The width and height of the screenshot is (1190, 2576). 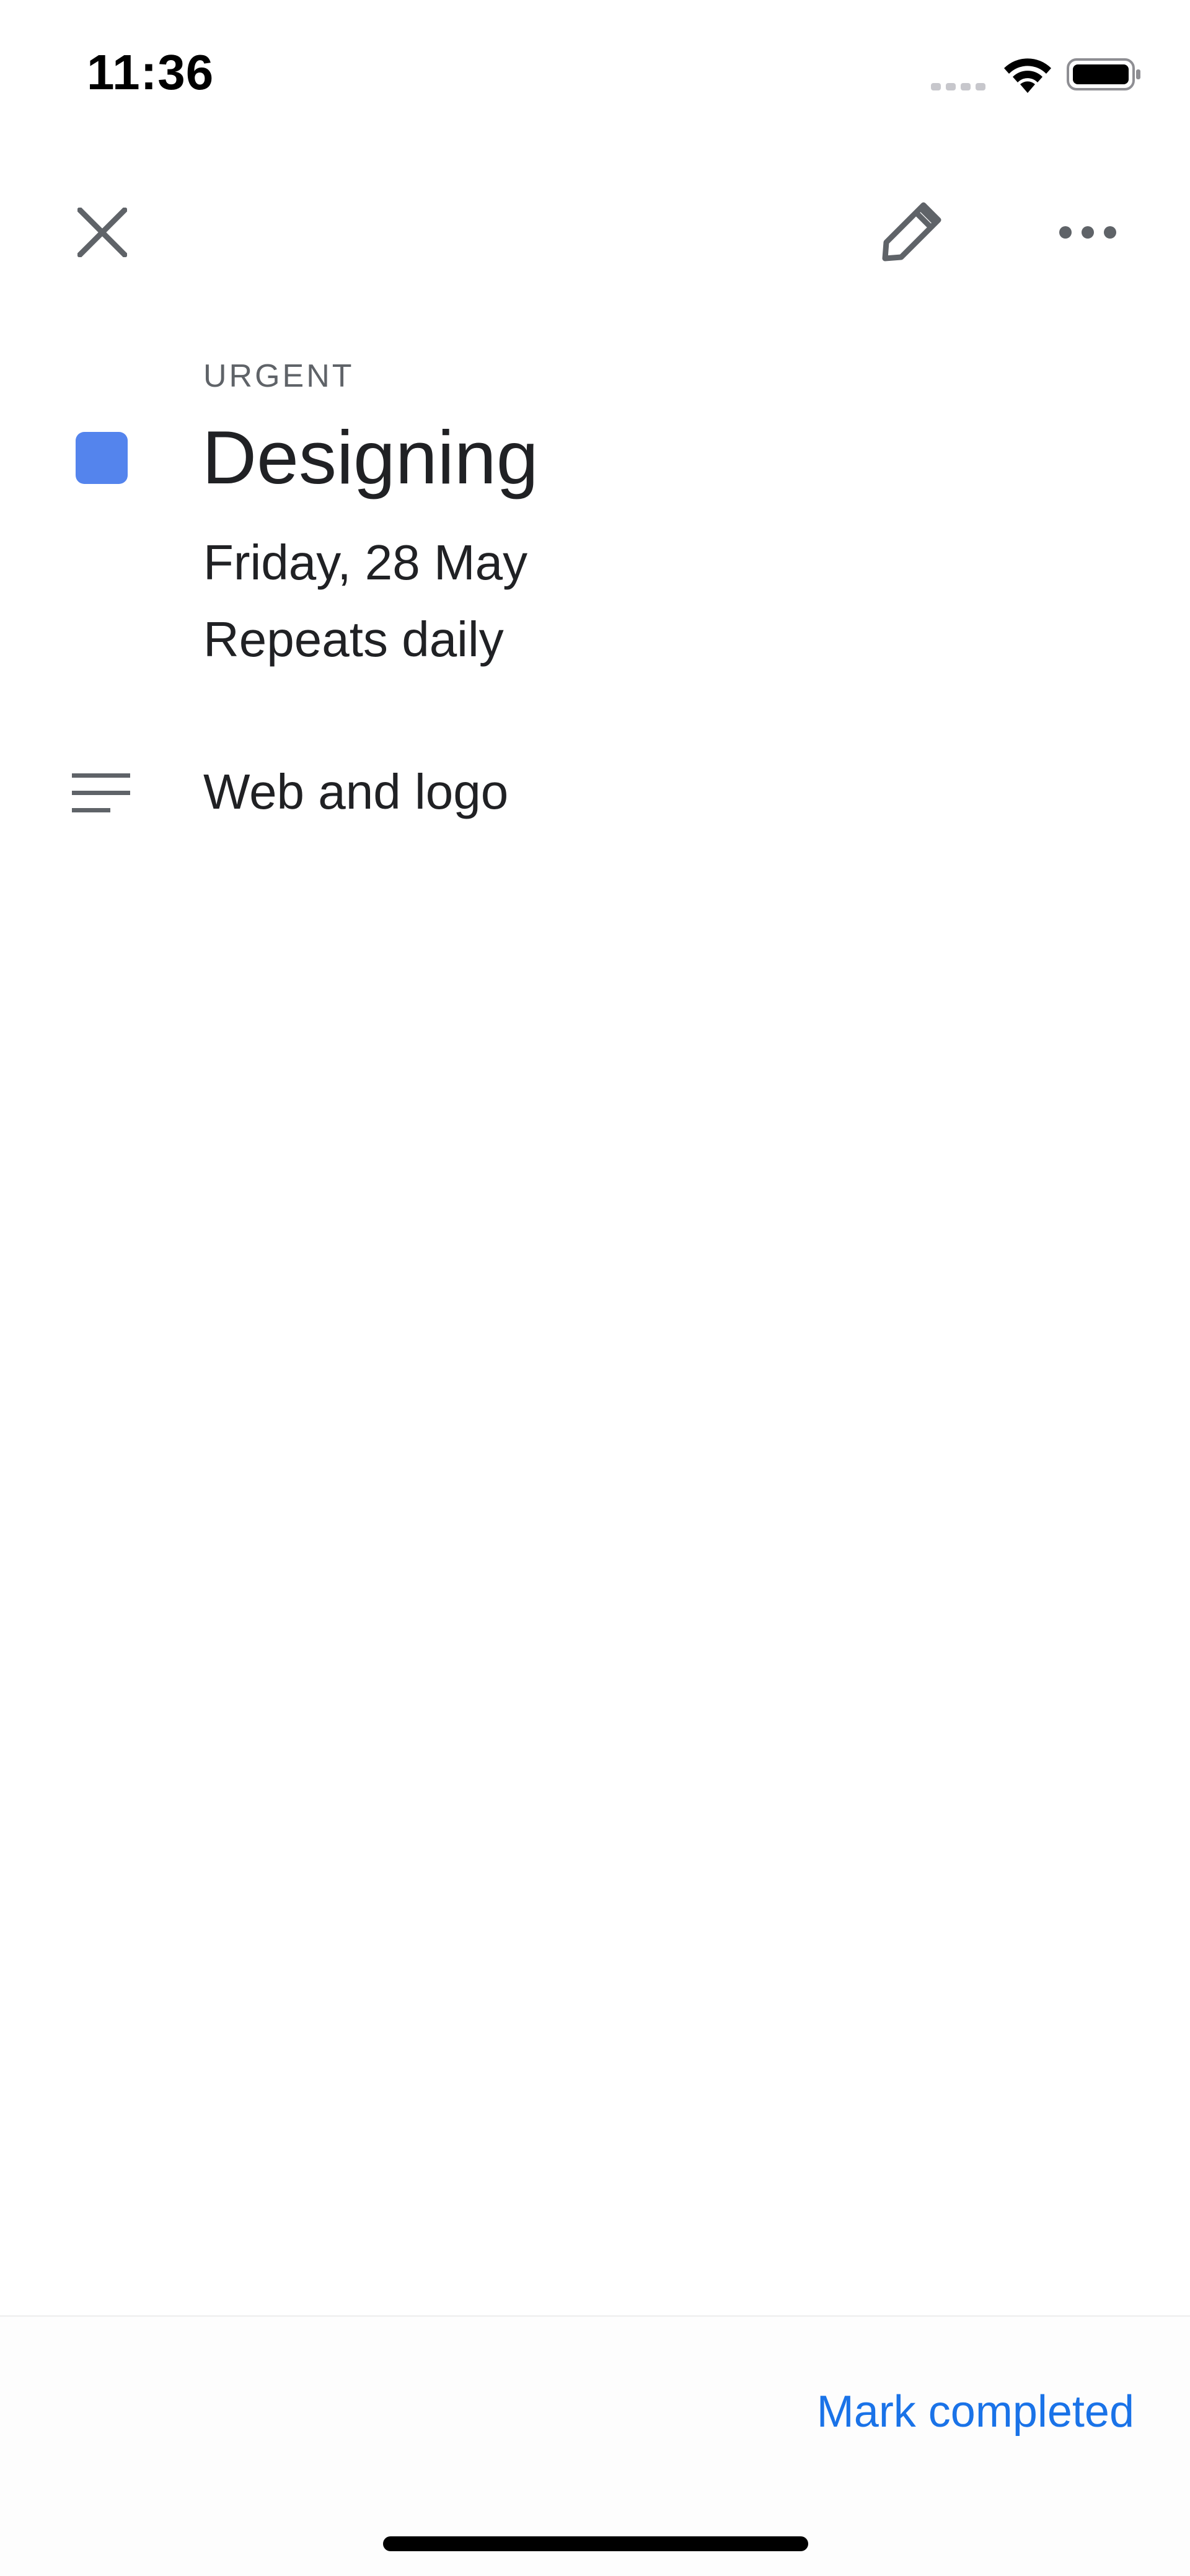 I want to click on task-color-swatch, so click(x=102, y=458).